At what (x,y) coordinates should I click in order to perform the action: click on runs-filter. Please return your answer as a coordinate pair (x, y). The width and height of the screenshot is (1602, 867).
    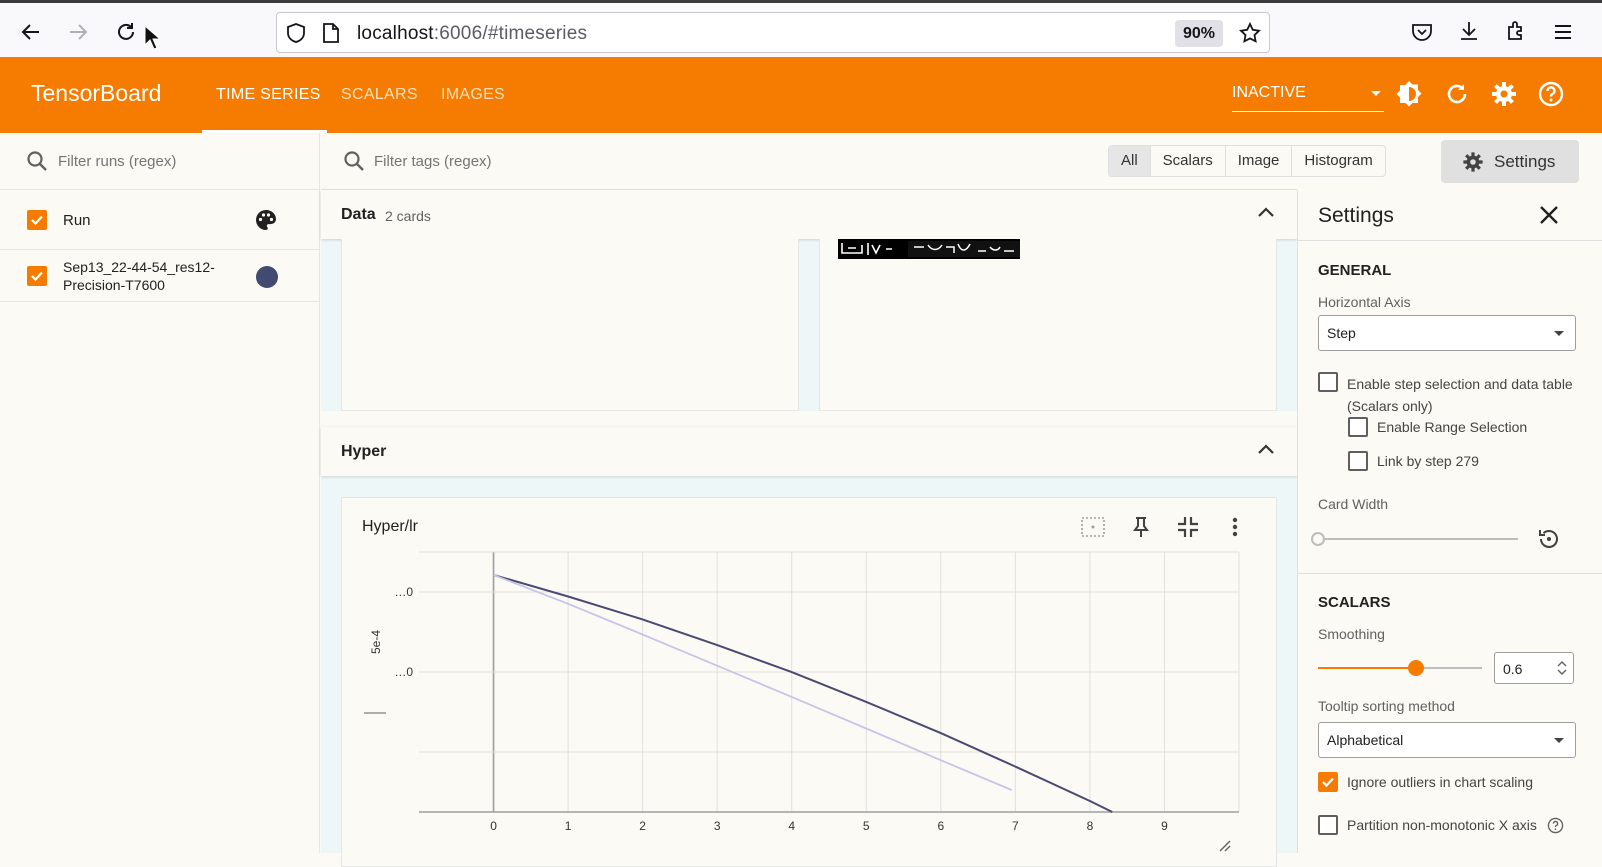
    Looking at the image, I should click on (160, 161).